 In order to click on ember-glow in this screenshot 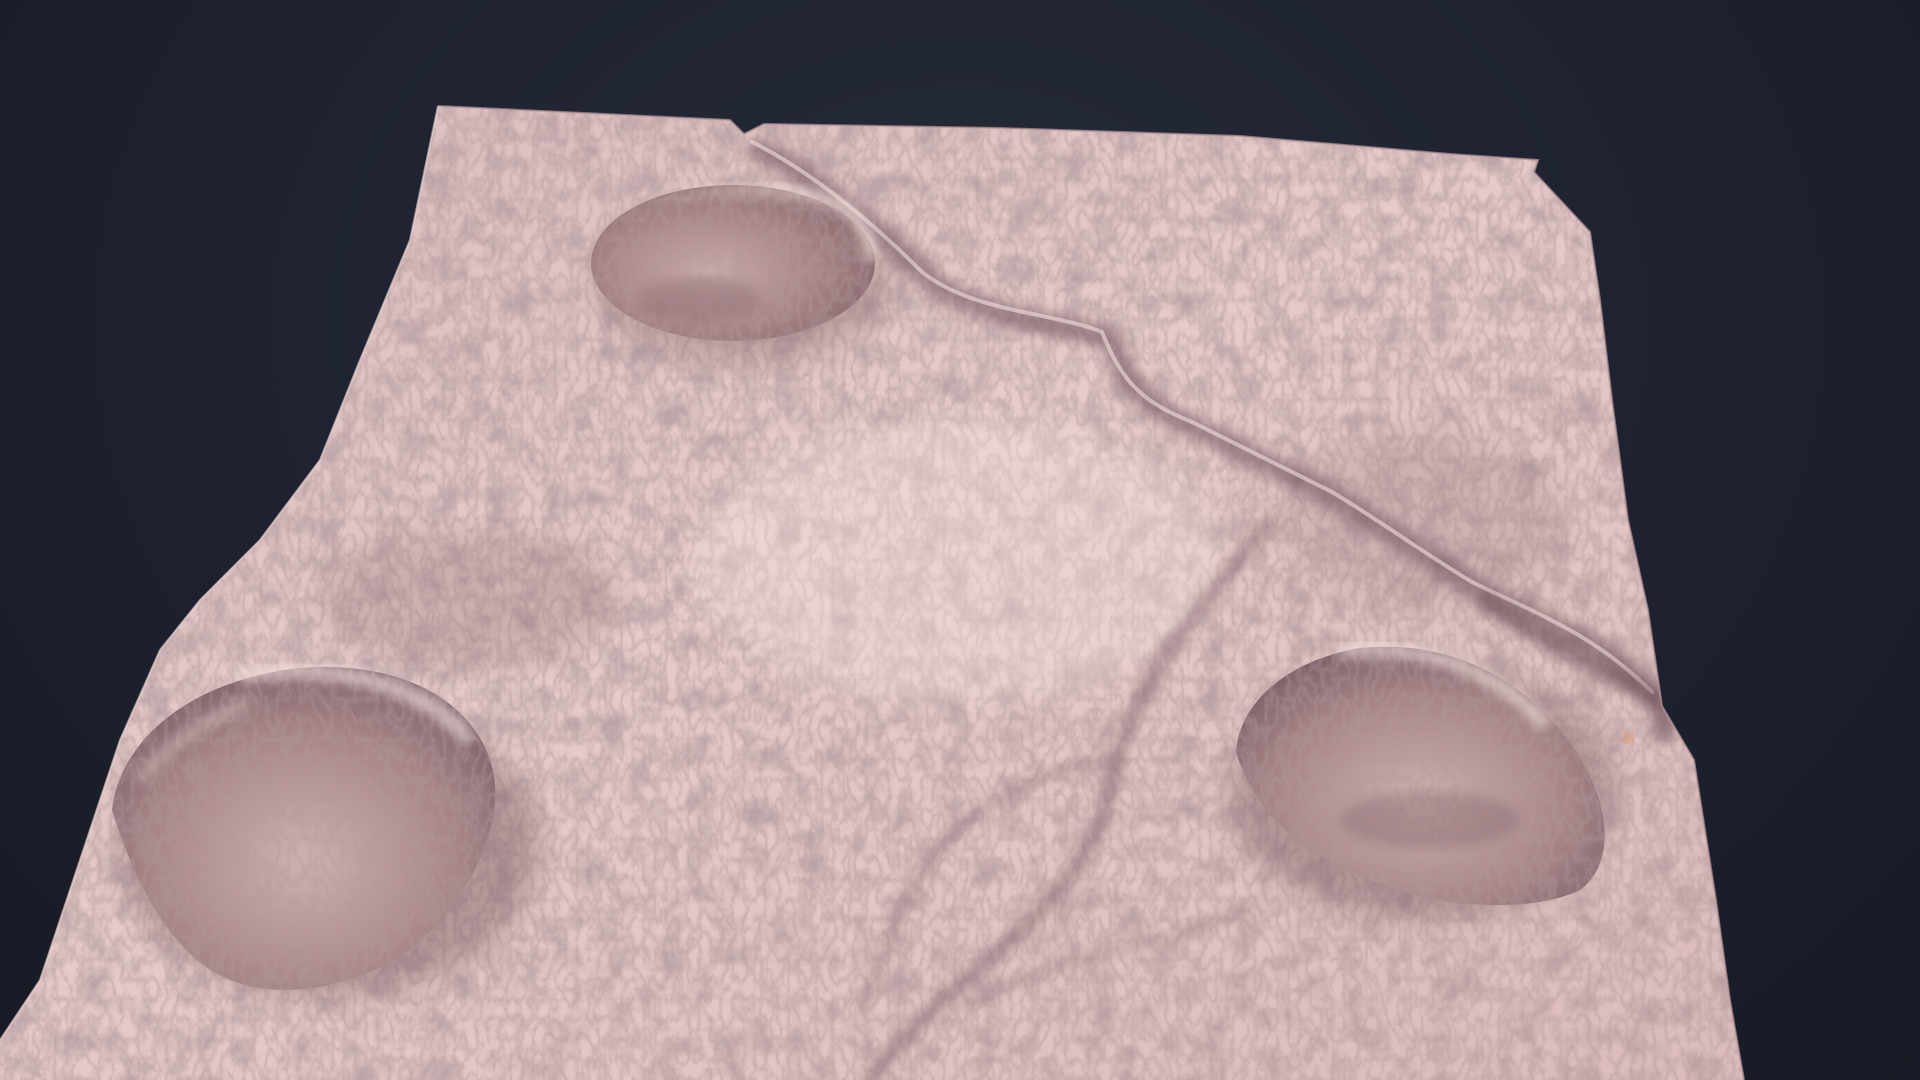, I will do `click(1628, 738)`.